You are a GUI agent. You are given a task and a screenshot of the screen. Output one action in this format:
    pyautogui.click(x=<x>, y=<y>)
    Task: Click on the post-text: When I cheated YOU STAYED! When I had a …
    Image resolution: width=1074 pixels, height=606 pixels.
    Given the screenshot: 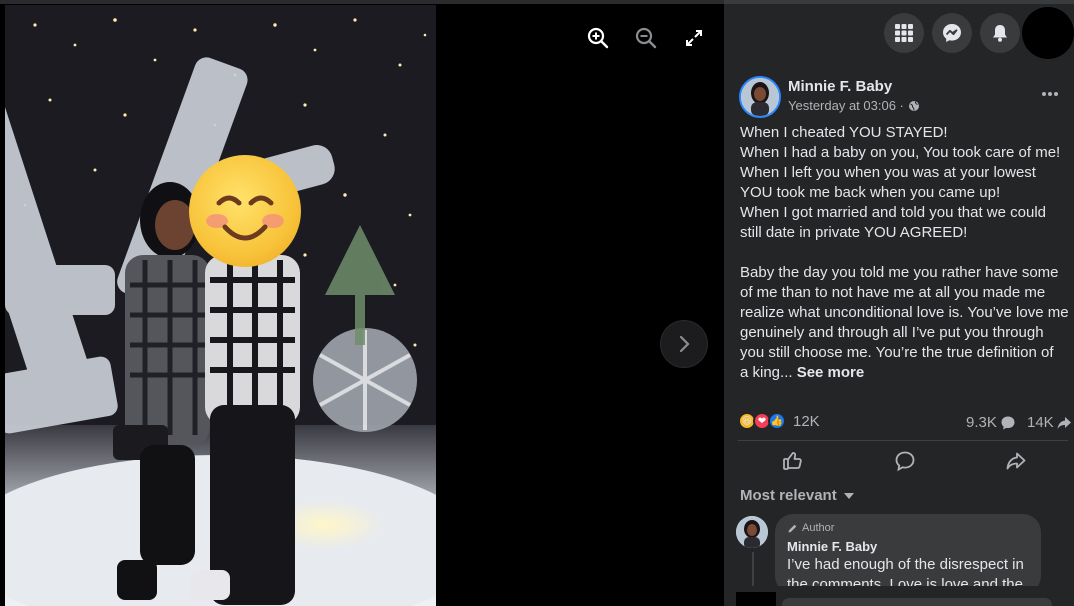 What is the action you would take?
    pyautogui.click(x=905, y=253)
    